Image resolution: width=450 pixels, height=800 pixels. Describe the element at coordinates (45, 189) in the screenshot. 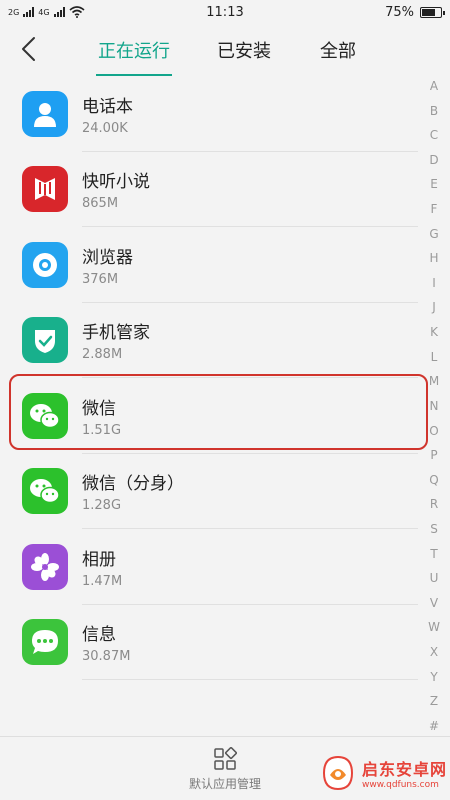

I see `book-icon` at that location.